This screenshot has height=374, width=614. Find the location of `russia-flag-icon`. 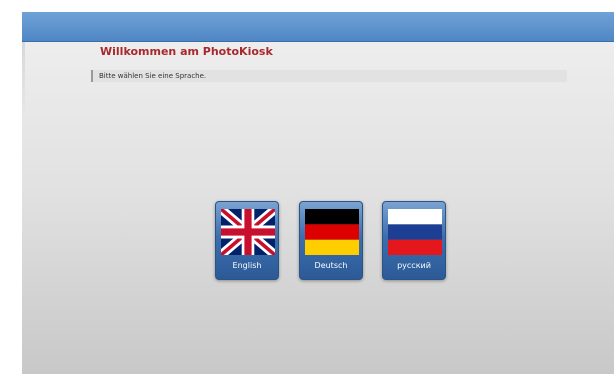

russia-flag-icon is located at coordinates (415, 232).